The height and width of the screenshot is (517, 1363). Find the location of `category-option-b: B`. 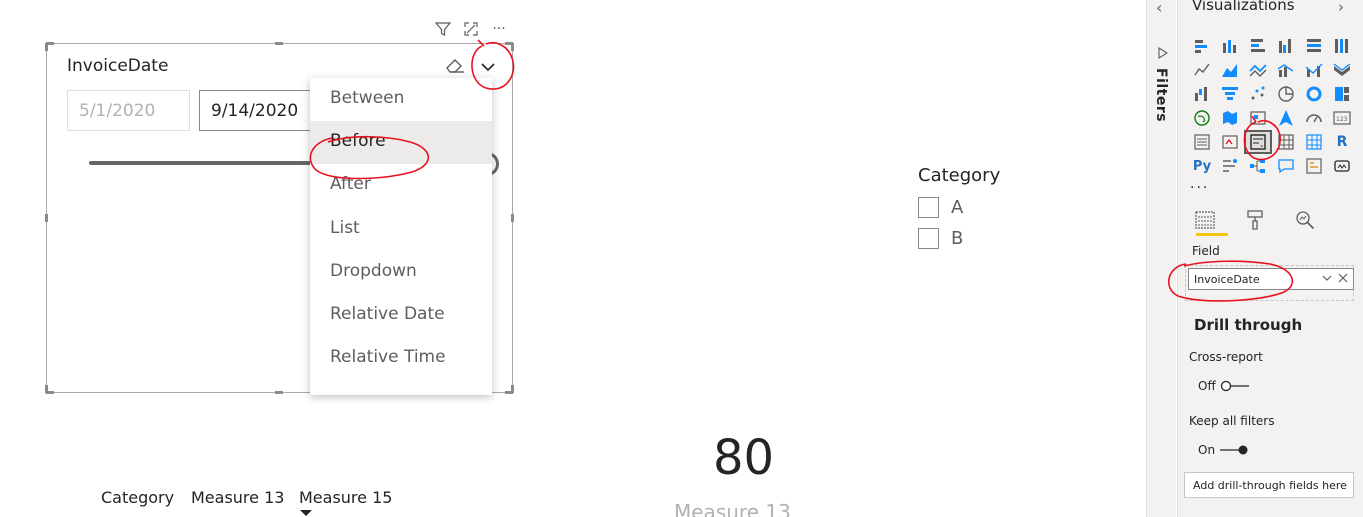

category-option-b: B is located at coordinates (940, 238).